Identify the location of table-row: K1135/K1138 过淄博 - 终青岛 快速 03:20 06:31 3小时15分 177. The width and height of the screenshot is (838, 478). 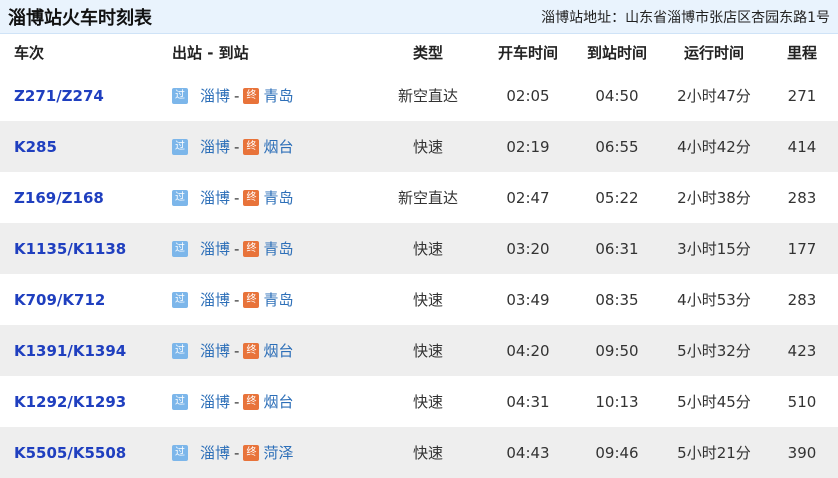
(419, 248).